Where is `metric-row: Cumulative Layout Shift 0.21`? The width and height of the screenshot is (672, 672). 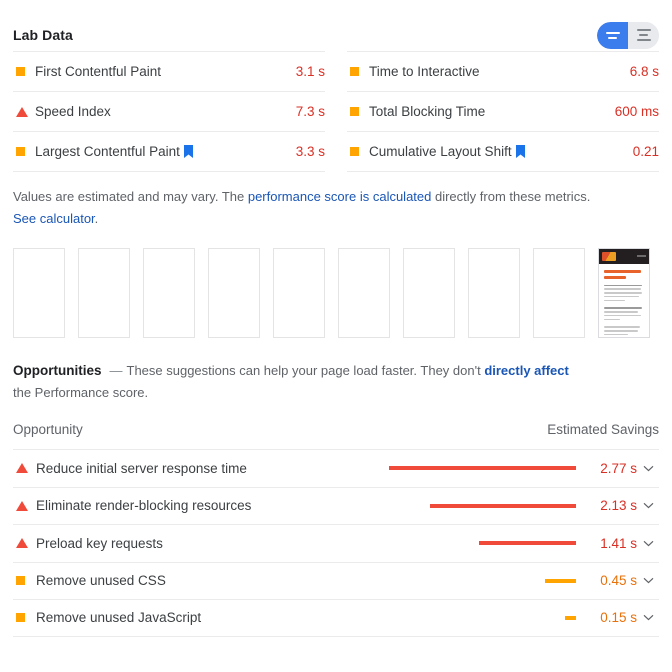 metric-row: Cumulative Layout Shift 0.21 is located at coordinates (503, 151).